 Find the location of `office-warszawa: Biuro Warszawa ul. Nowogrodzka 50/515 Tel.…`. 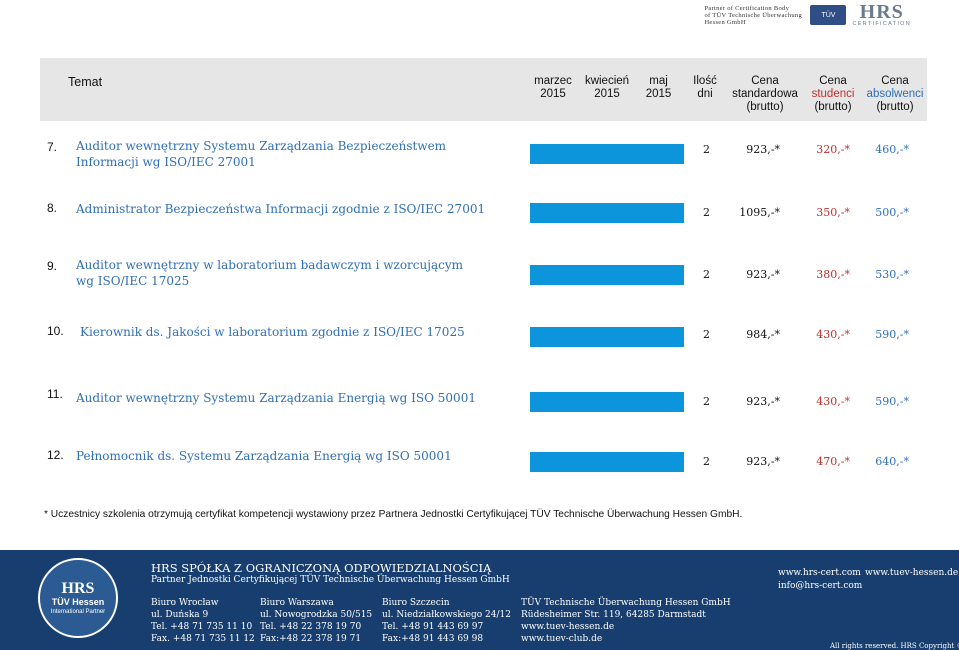

office-warszawa: Biuro Warszawa ul. Nowogrodzka 50/515 Tel.… is located at coordinates (316, 621).